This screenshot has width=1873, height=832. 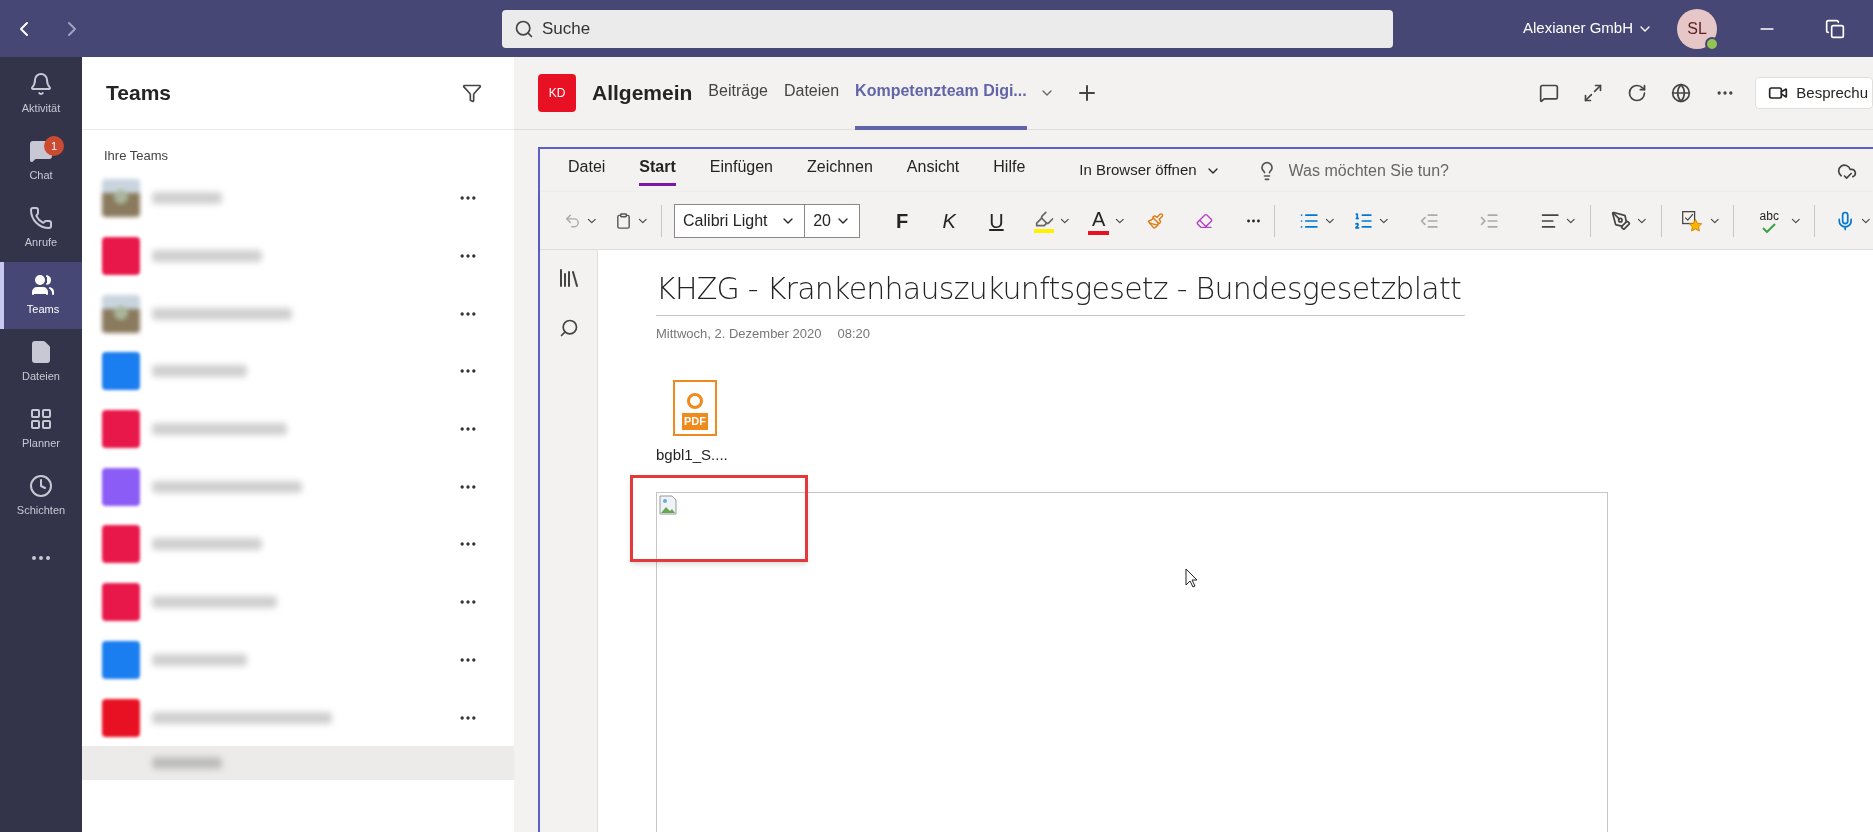 I want to click on ribbon-tab: Start, so click(x=657, y=170).